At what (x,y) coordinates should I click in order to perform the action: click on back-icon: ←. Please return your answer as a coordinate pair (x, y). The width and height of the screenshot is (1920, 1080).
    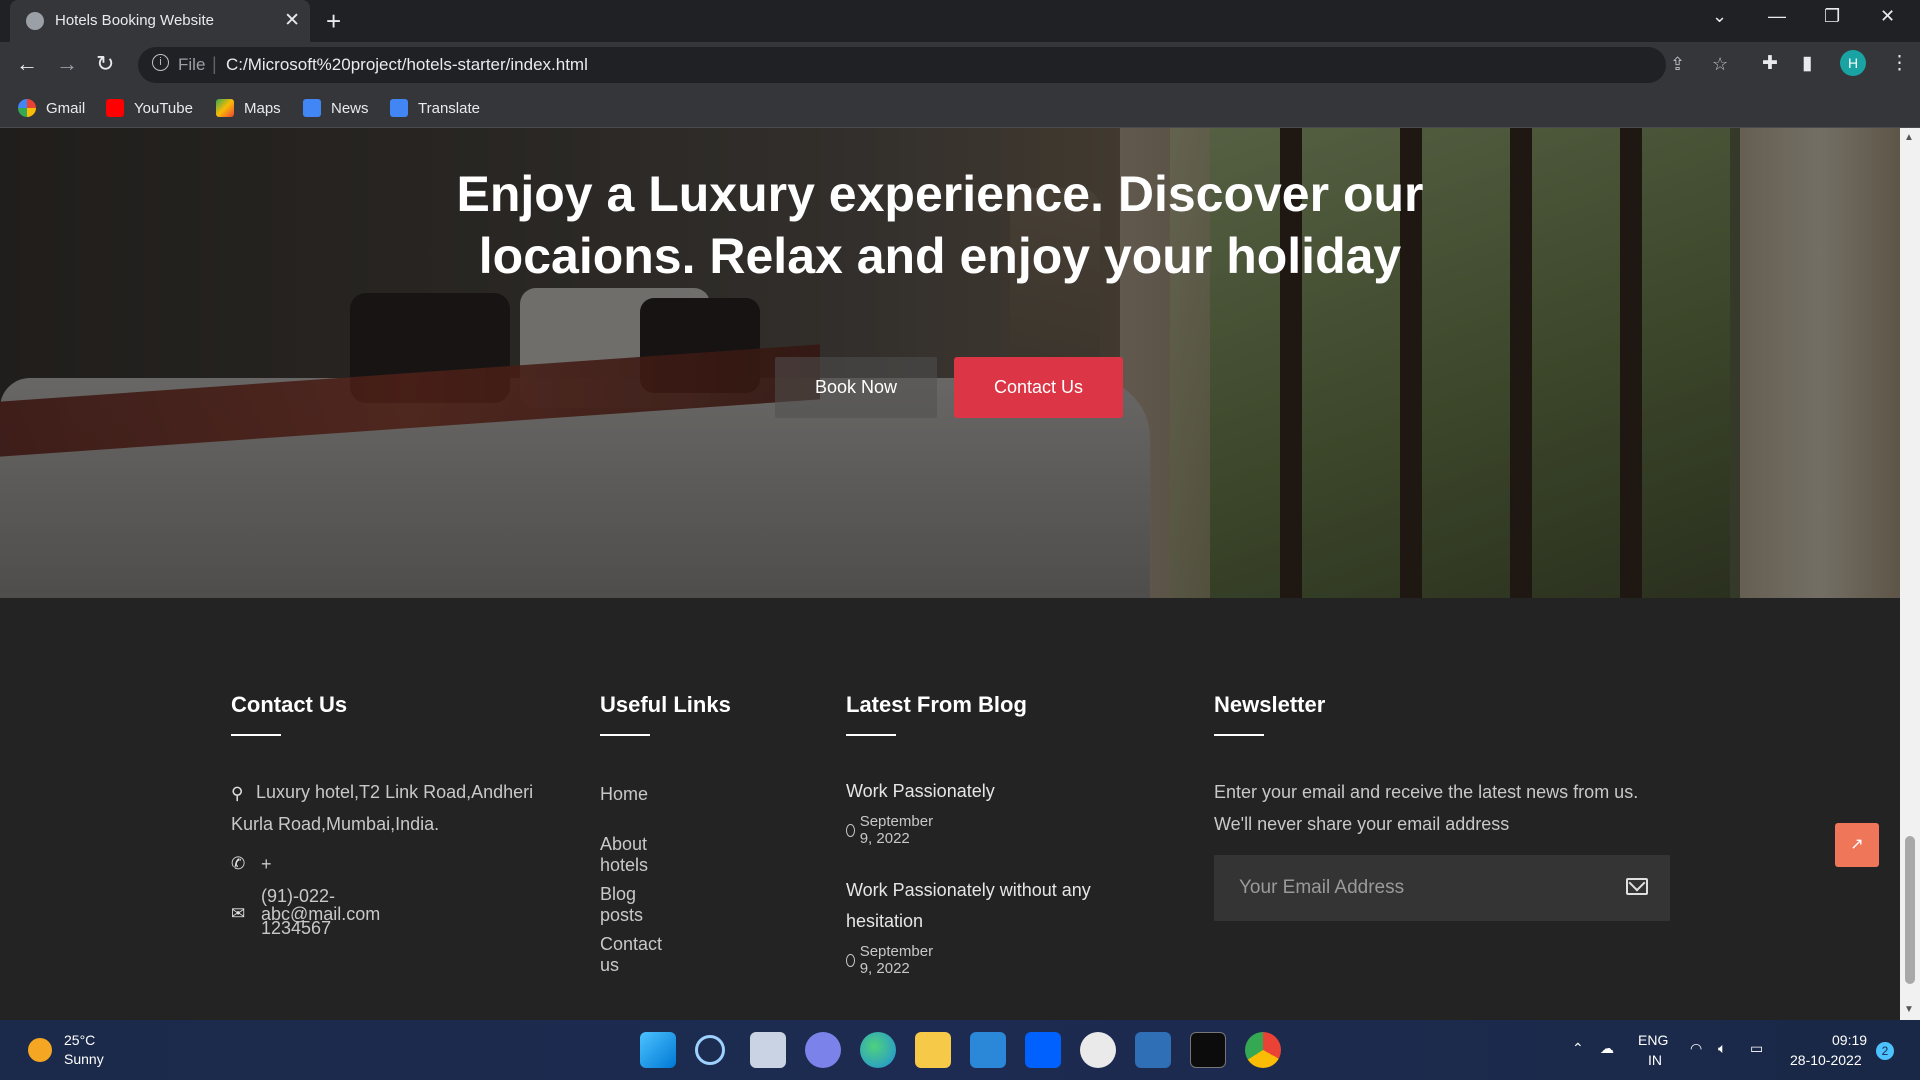
    Looking at the image, I should click on (27, 64).